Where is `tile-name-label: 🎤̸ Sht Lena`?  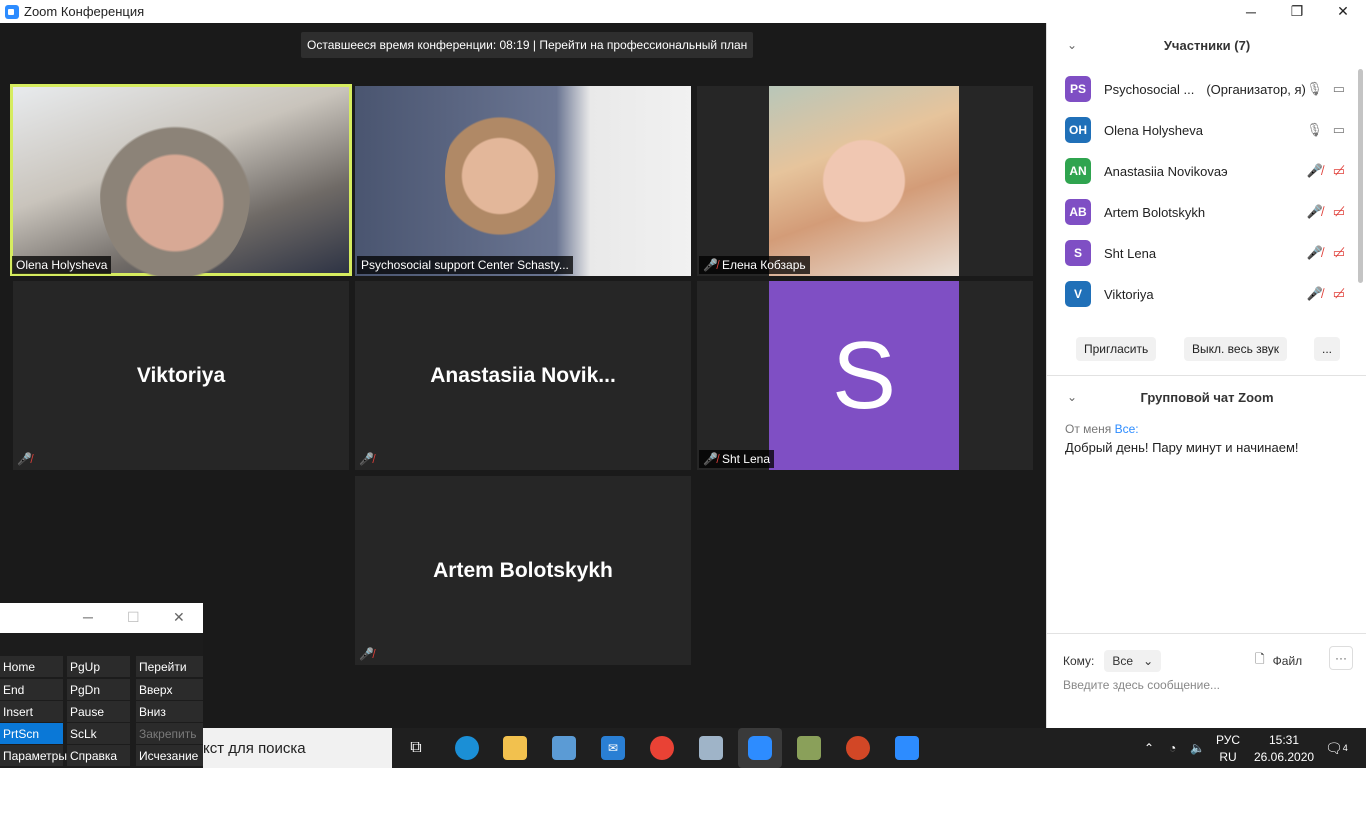 tile-name-label: 🎤̸ Sht Lena is located at coordinates (736, 459).